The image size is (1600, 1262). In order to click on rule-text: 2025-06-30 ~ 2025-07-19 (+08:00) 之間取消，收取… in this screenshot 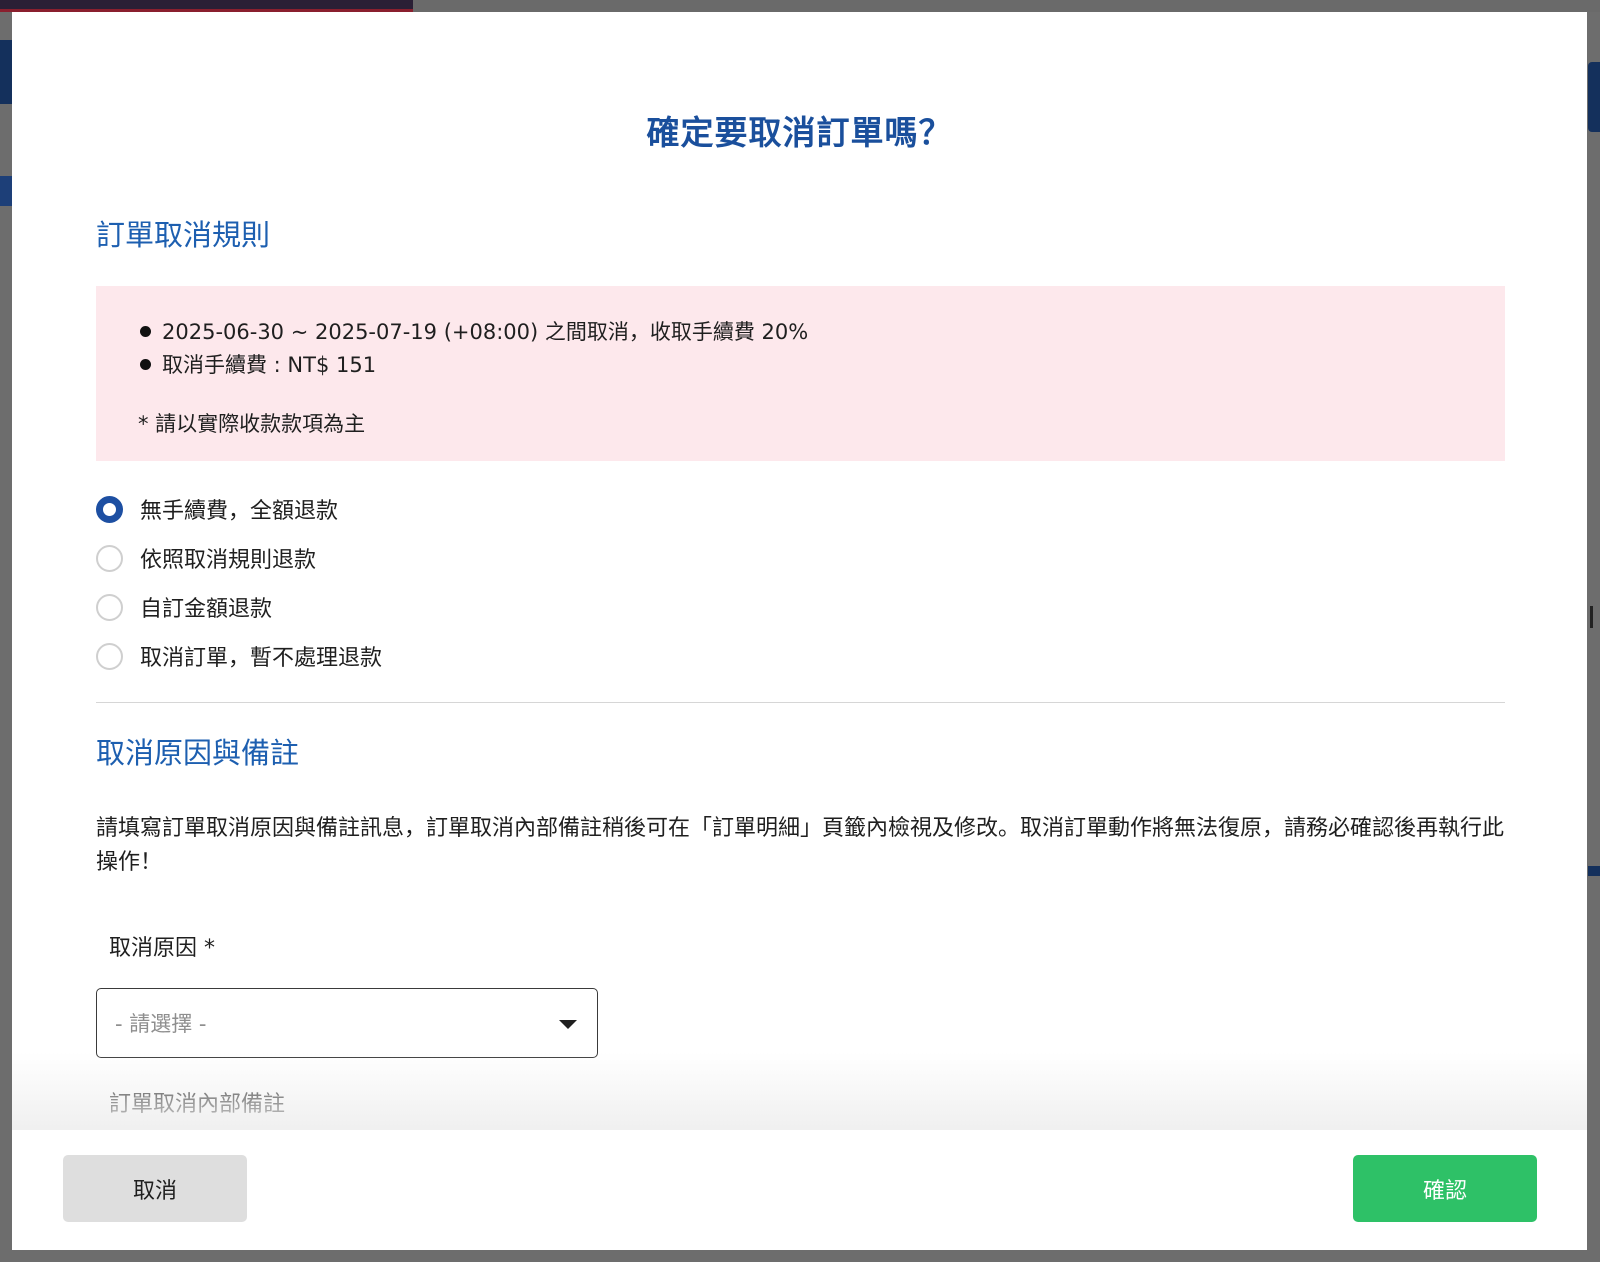, I will do `click(485, 332)`.